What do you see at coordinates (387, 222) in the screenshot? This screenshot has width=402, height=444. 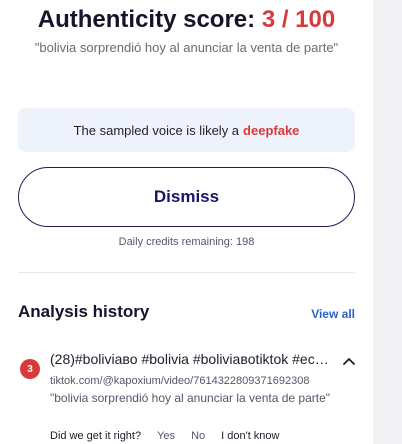 I see `side-gutter` at bounding box center [387, 222].